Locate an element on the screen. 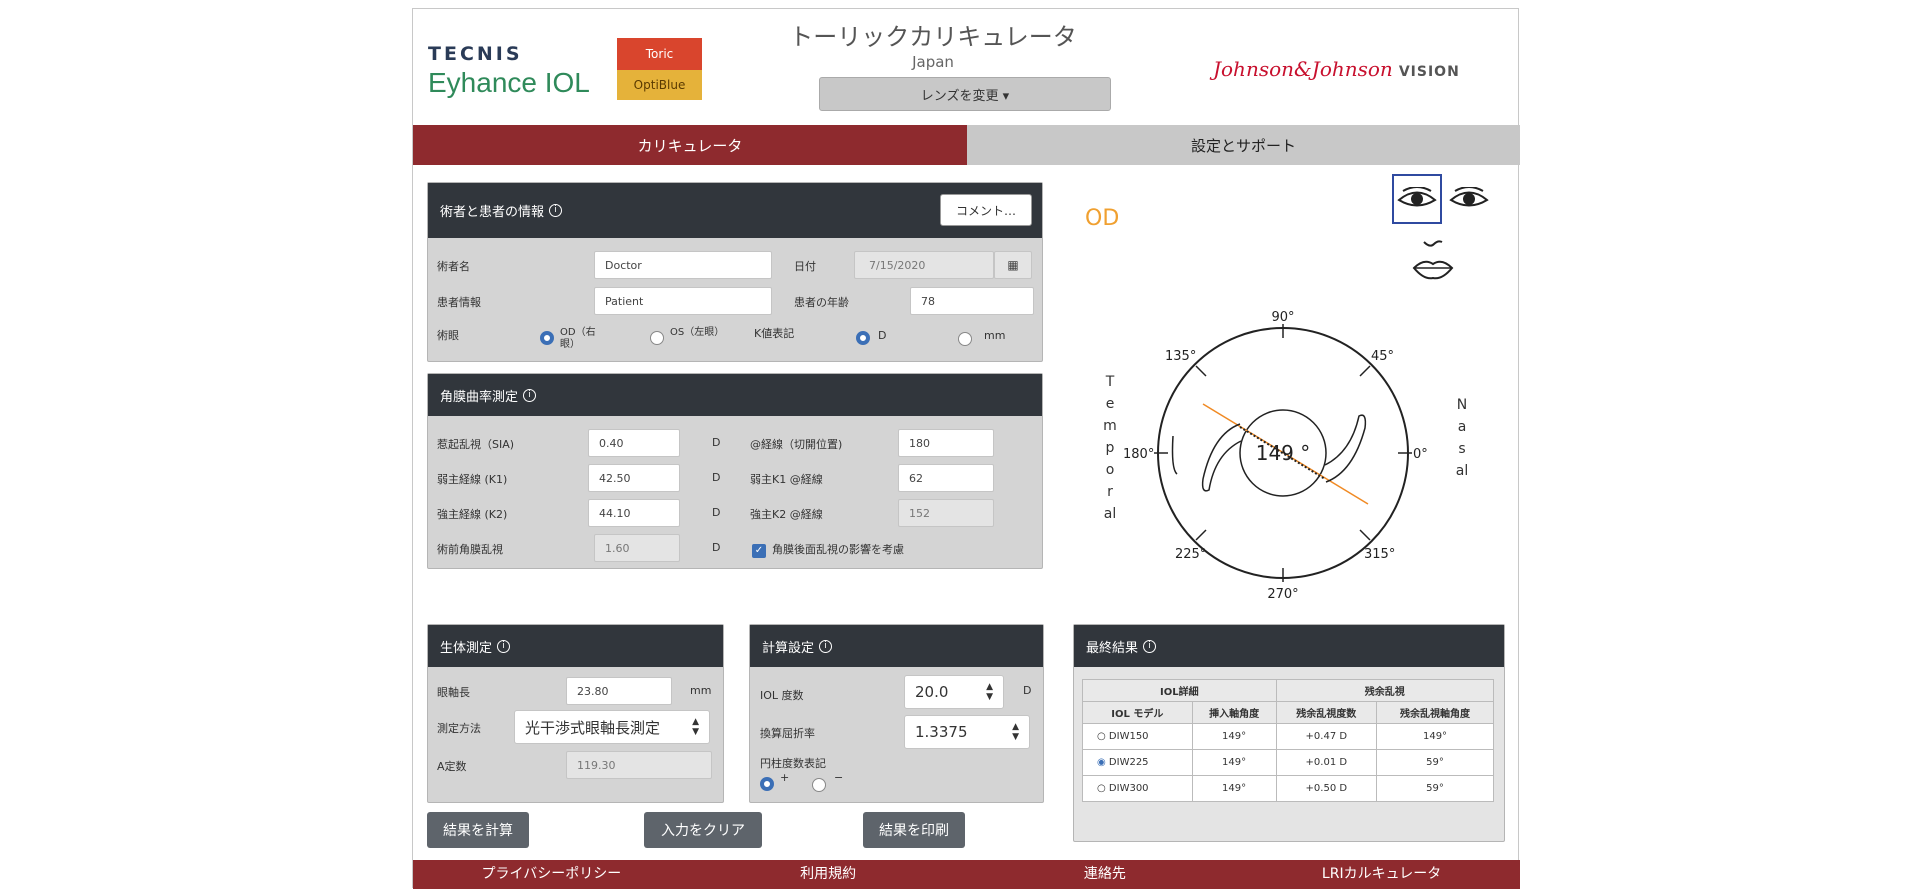  table-row: ○ DIW300 149° +0.50 D 59° is located at coordinates (1288, 788).